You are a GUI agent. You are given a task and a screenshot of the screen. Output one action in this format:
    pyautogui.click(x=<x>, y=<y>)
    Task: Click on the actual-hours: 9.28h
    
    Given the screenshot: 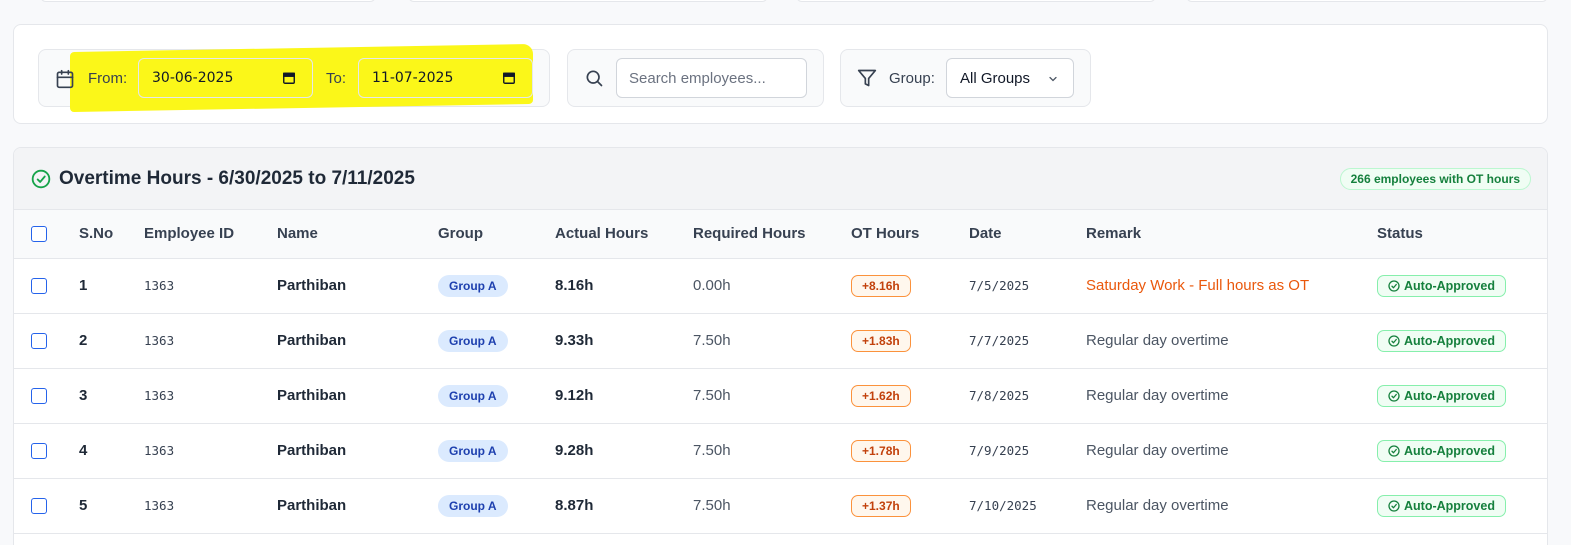 What is the action you would take?
    pyautogui.click(x=624, y=451)
    